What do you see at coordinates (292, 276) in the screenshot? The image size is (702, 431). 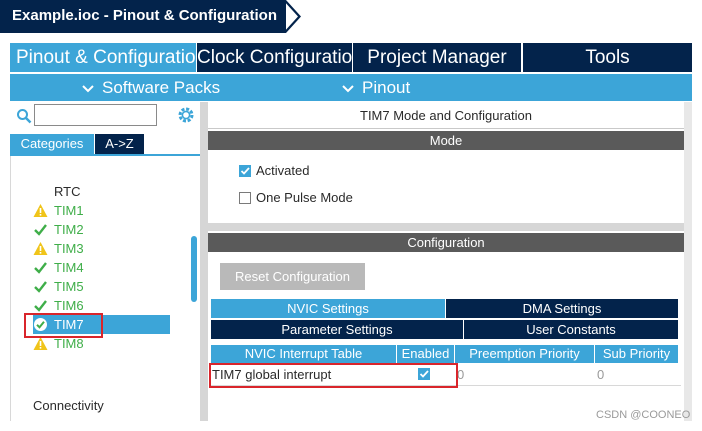 I see `reset-configuration-button: Reset Configuration` at bounding box center [292, 276].